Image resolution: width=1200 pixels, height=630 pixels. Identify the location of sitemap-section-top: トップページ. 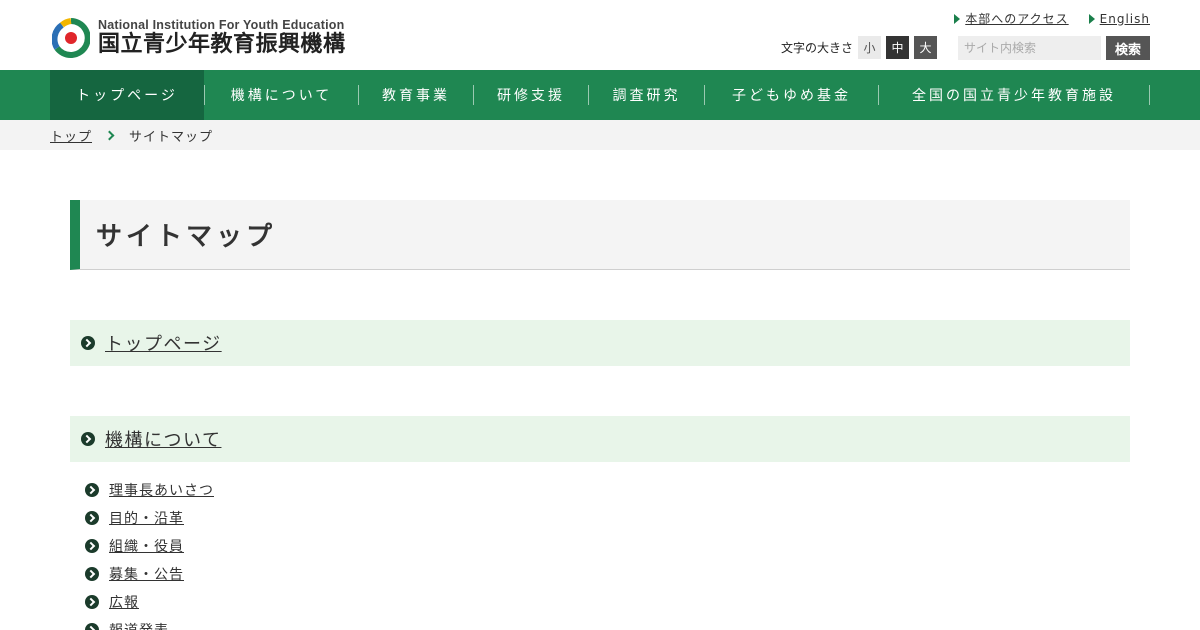
(600, 343).